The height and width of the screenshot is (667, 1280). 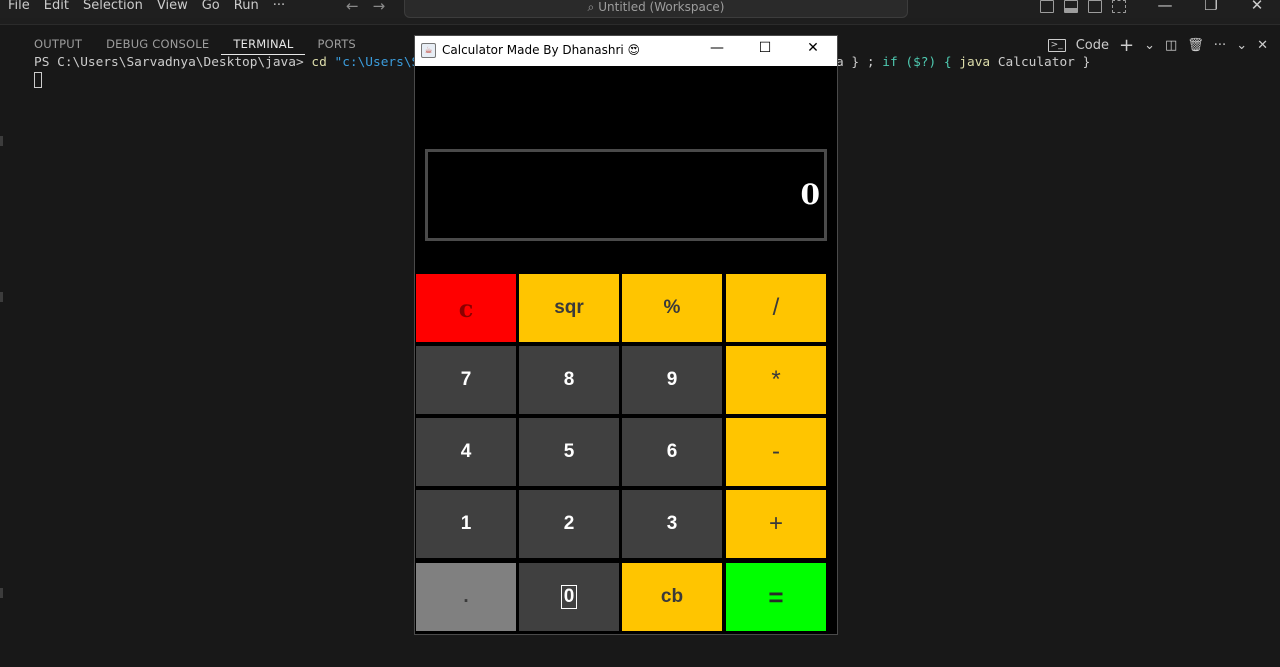 I want to click on command-center: ⌕ Untitled (Workspace), so click(x=656, y=9).